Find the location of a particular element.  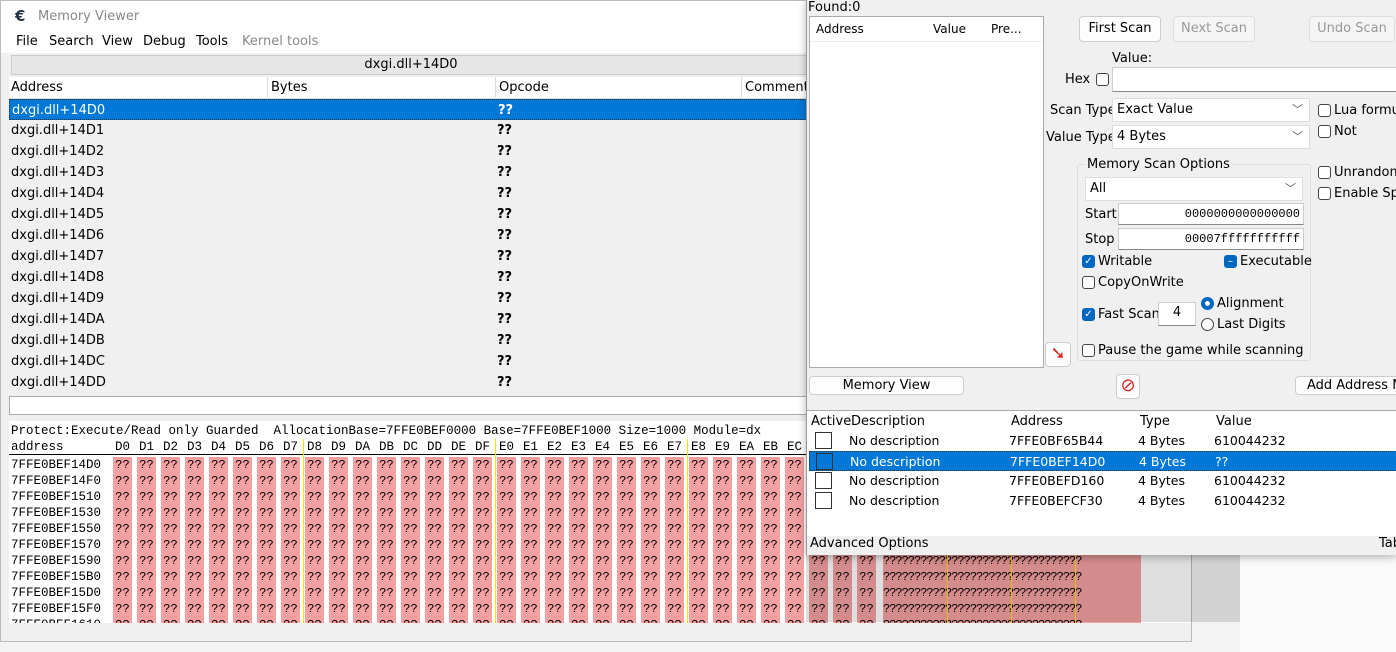

al-col-description: Description is located at coordinates (888, 421).